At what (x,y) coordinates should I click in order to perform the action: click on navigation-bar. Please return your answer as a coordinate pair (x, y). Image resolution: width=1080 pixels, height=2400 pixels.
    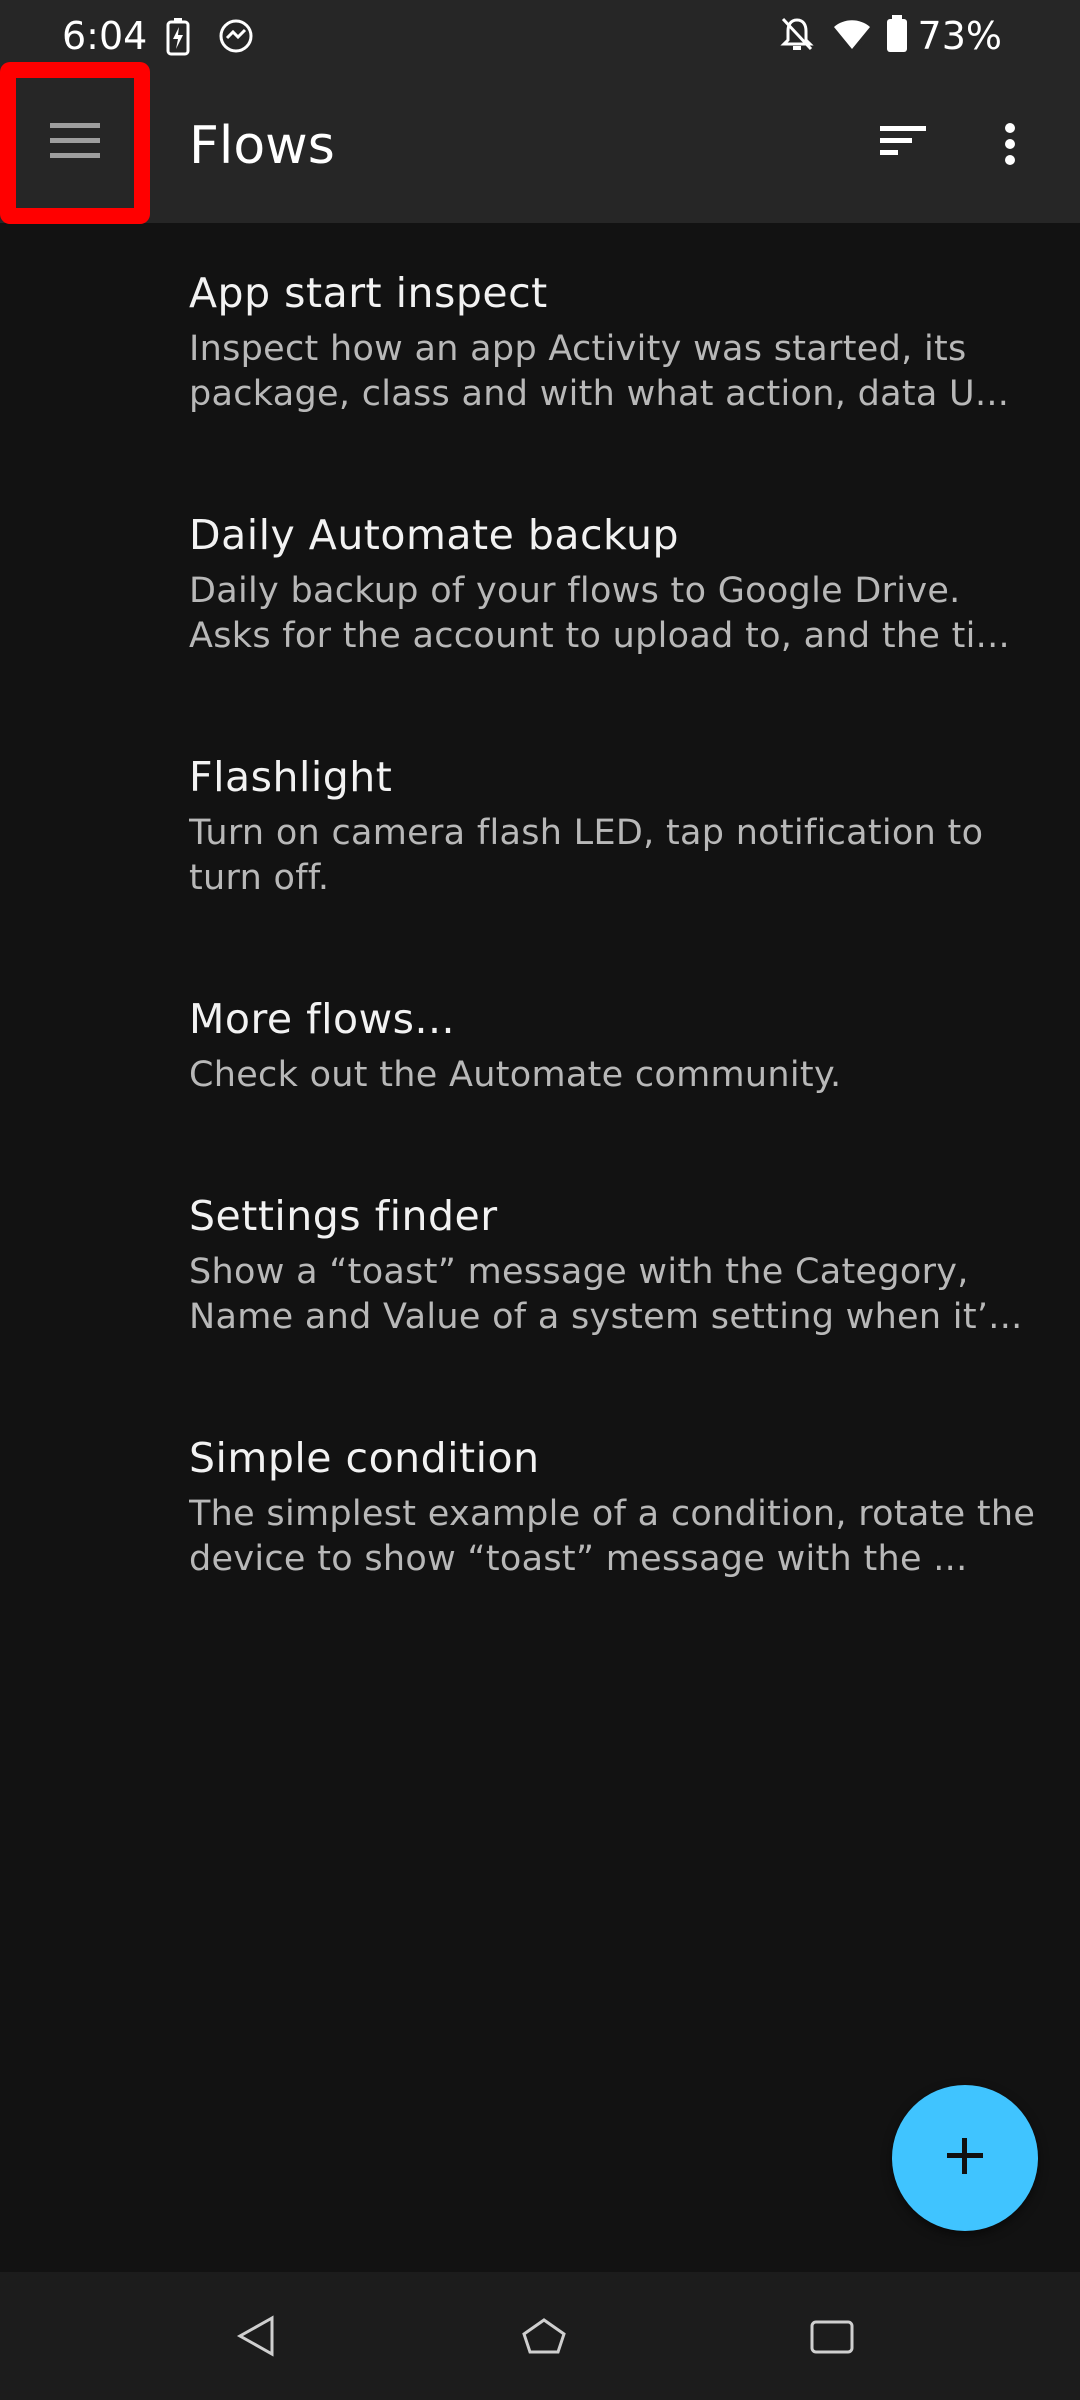
    Looking at the image, I should click on (540, 2336).